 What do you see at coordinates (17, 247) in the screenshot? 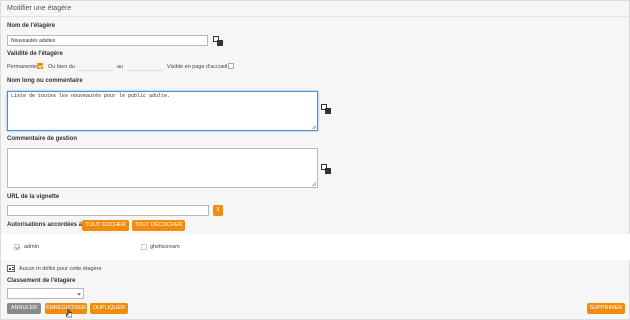
I see `user-checkbox-admin` at bounding box center [17, 247].